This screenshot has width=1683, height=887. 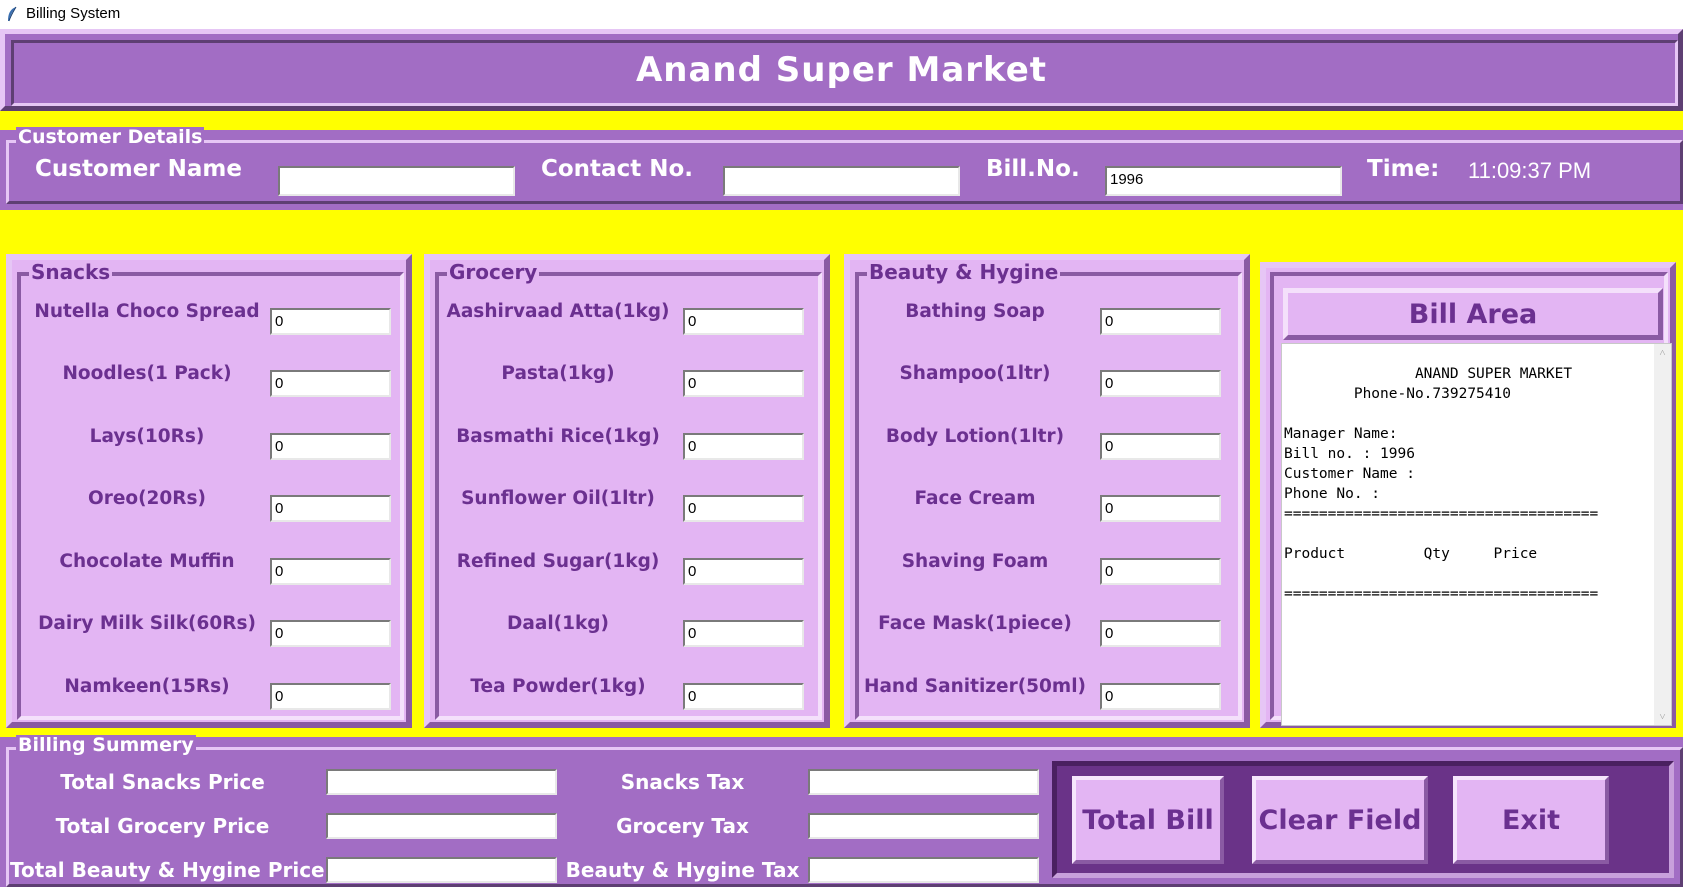 I want to click on beauty-qty-lotion: 0, so click(x=1160, y=446).